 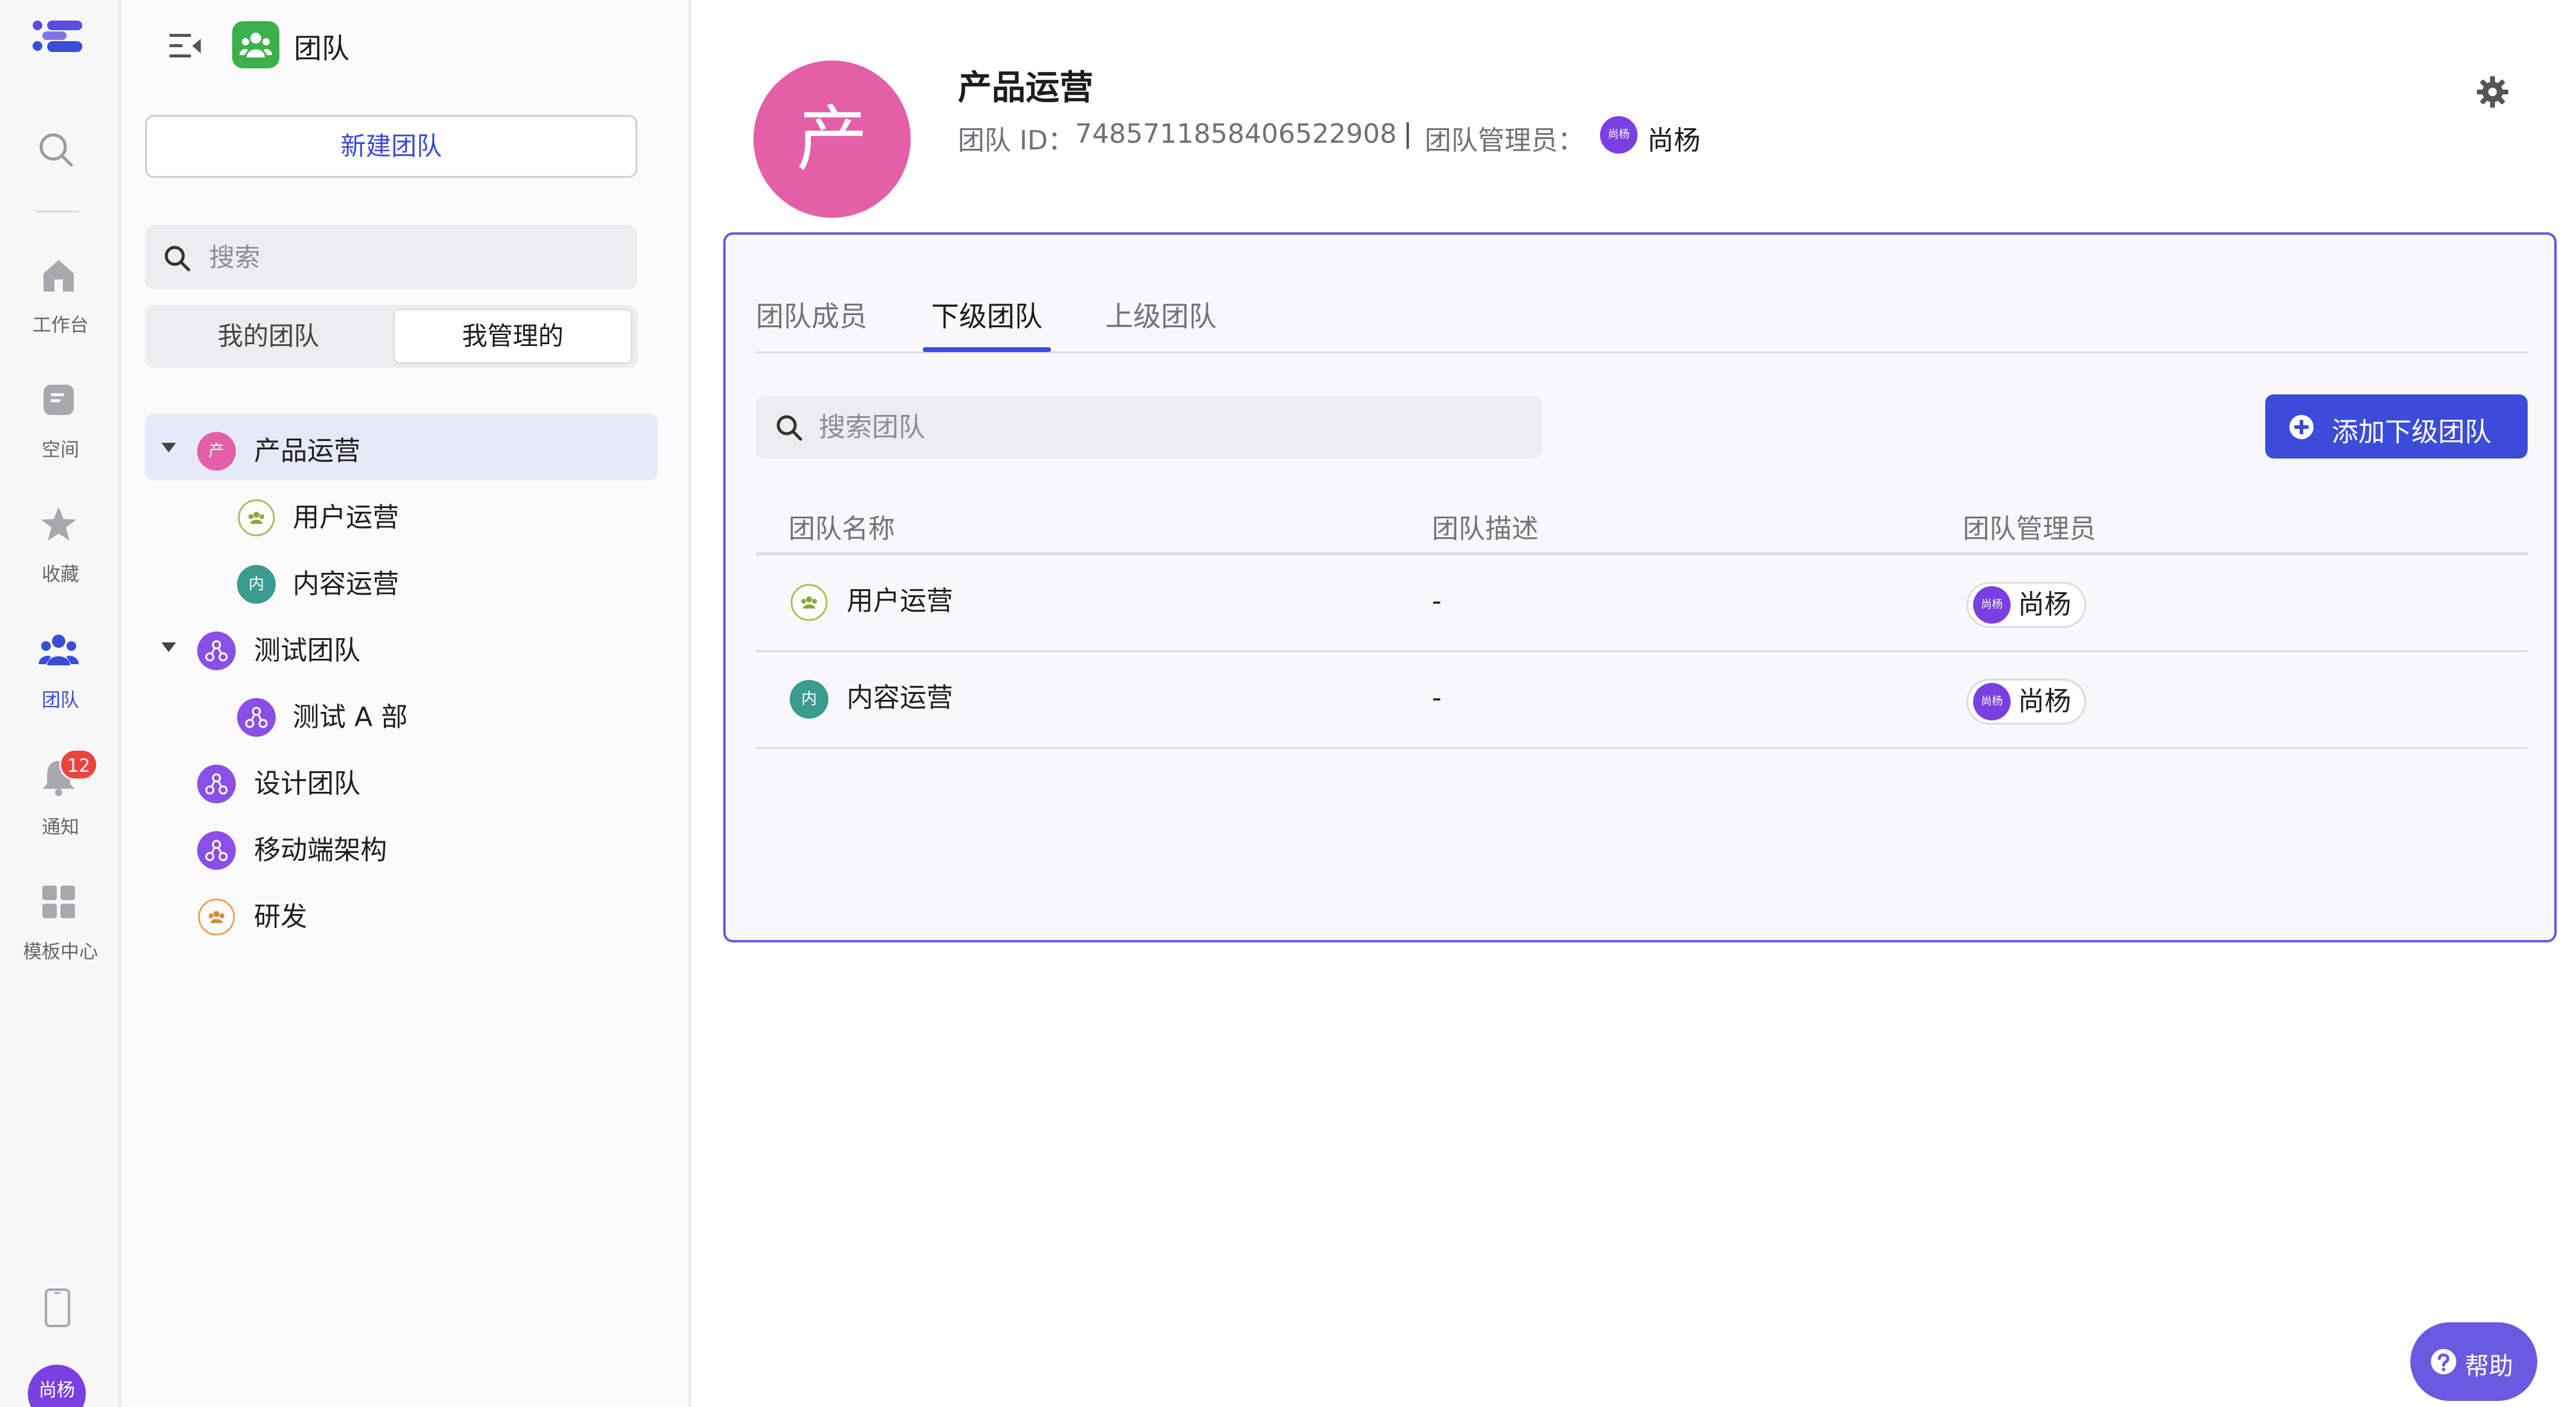 I want to click on admin-label: 团队管理员：, so click(x=1504, y=140).